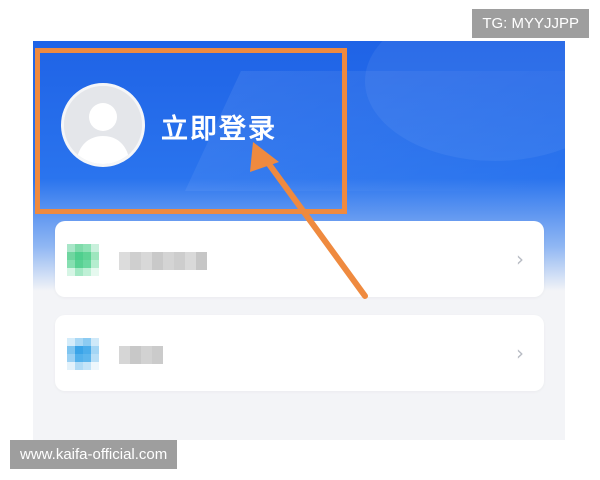 This screenshot has width=600, height=480. Describe the element at coordinates (94, 454) in the screenshot. I see `watermark-bottom: www.kaifa-official.com` at that location.